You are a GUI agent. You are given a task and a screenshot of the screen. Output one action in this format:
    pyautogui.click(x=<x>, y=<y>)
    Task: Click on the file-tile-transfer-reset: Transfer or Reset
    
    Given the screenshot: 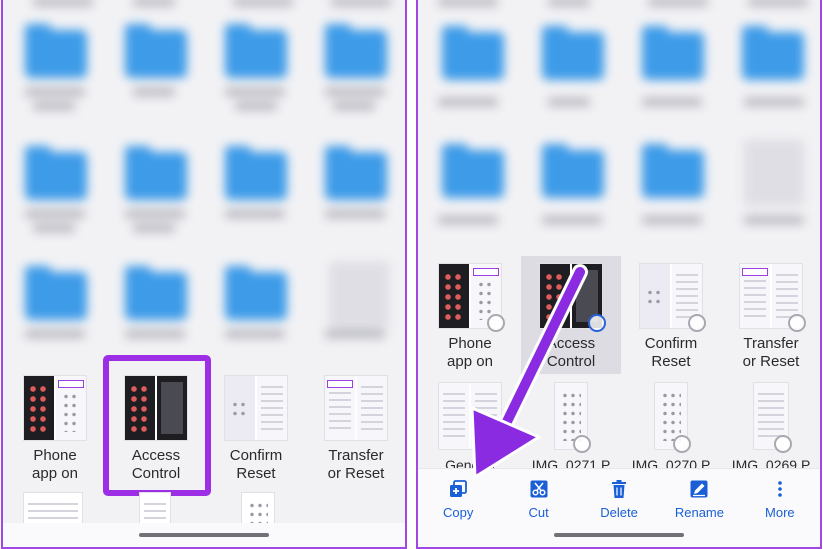 What is the action you would take?
    pyautogui.click(x=356, y=429)
    